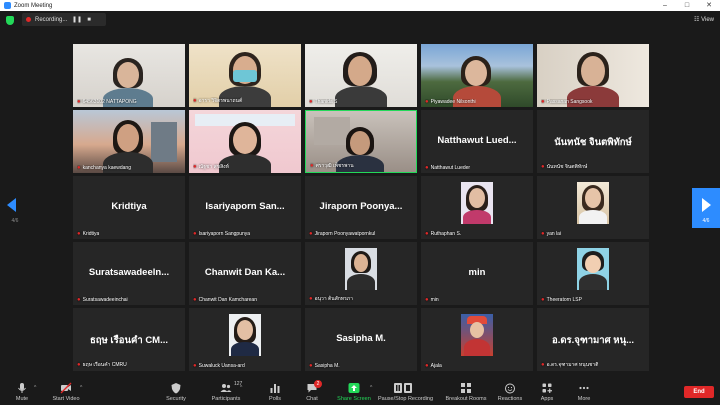 Image resolution: width=720 pixels, height=405 pixels. I want to click on share-screen-button: Share Screen, so click(354, 391).